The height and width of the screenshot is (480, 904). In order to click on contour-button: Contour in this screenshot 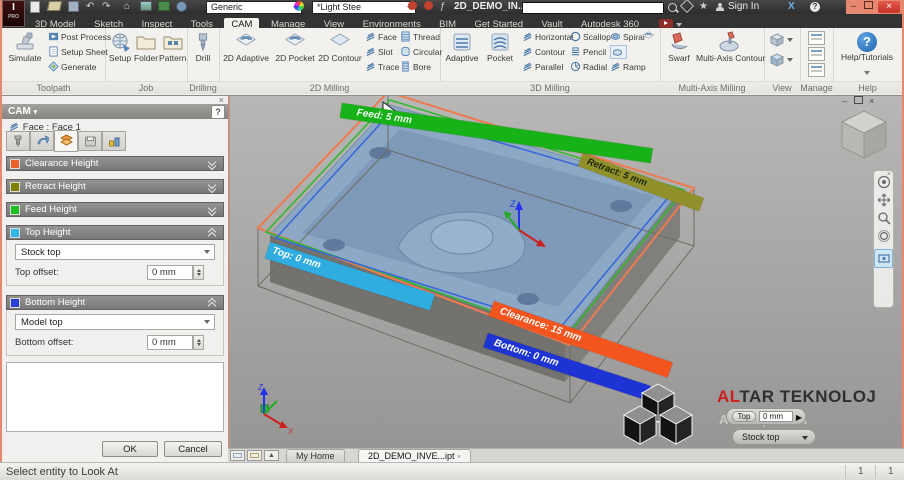, I will do `click(547, 52)`.